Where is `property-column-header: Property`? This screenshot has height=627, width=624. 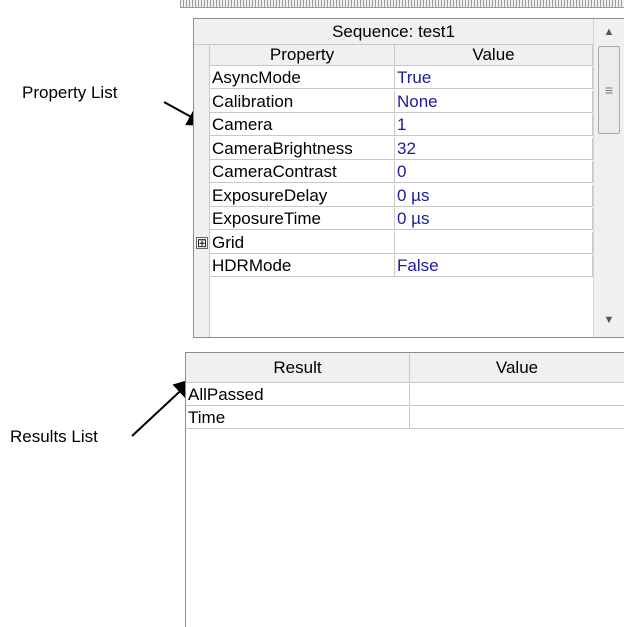
property-column-header: Property is located at coordinates (302, 55).